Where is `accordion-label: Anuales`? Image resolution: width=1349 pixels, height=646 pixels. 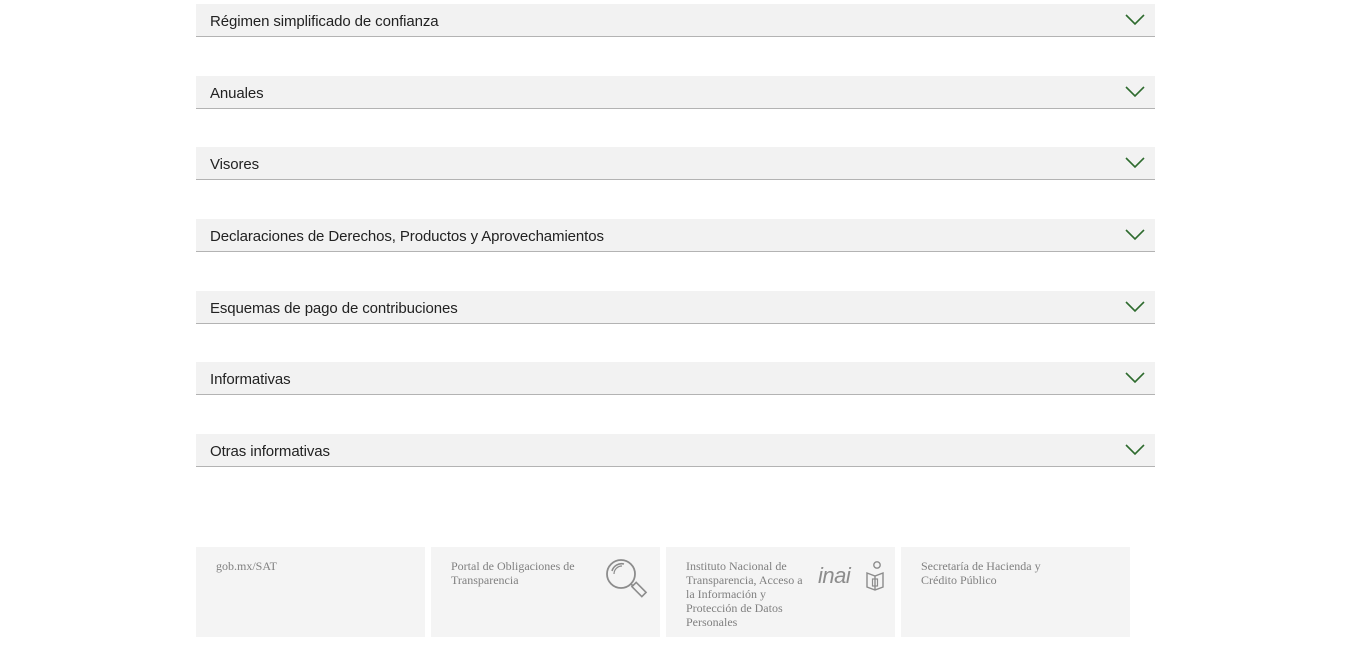 accordion-label: Anuales is located at coordinates (237, 93).